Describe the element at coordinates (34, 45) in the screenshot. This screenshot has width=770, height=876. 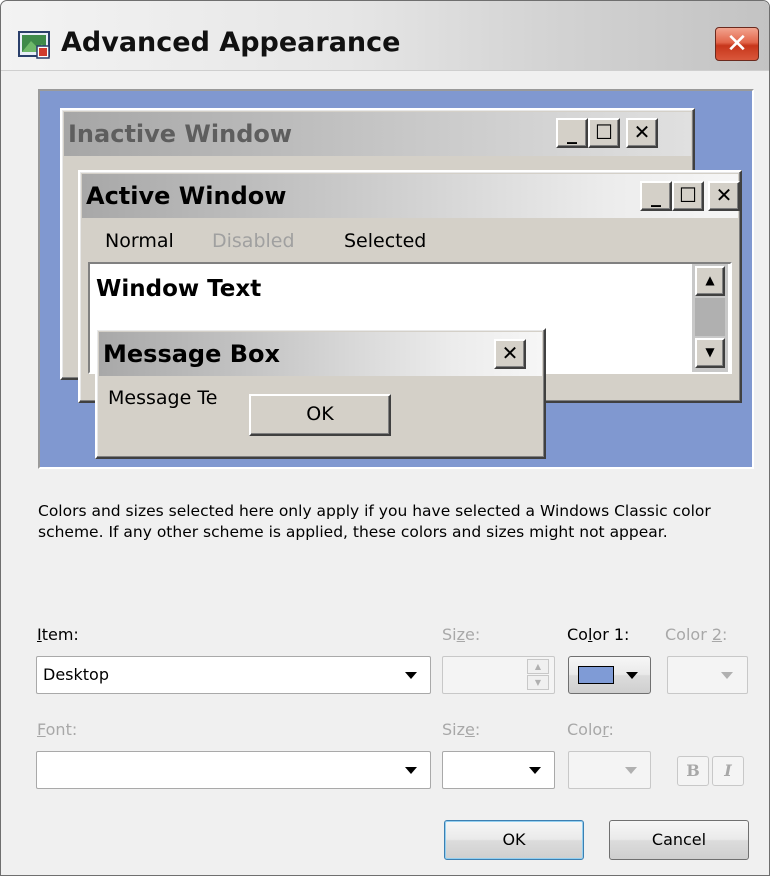
I see `display-properties-icon` at that location.